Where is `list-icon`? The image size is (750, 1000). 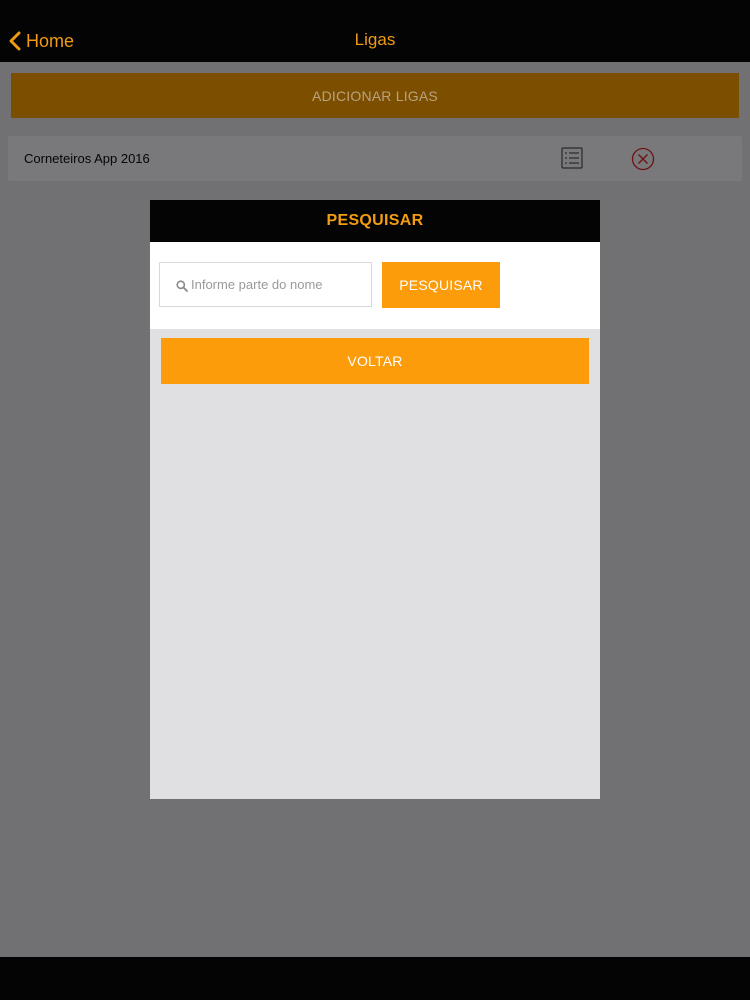
list-icon is located at coordinates (572, 158).